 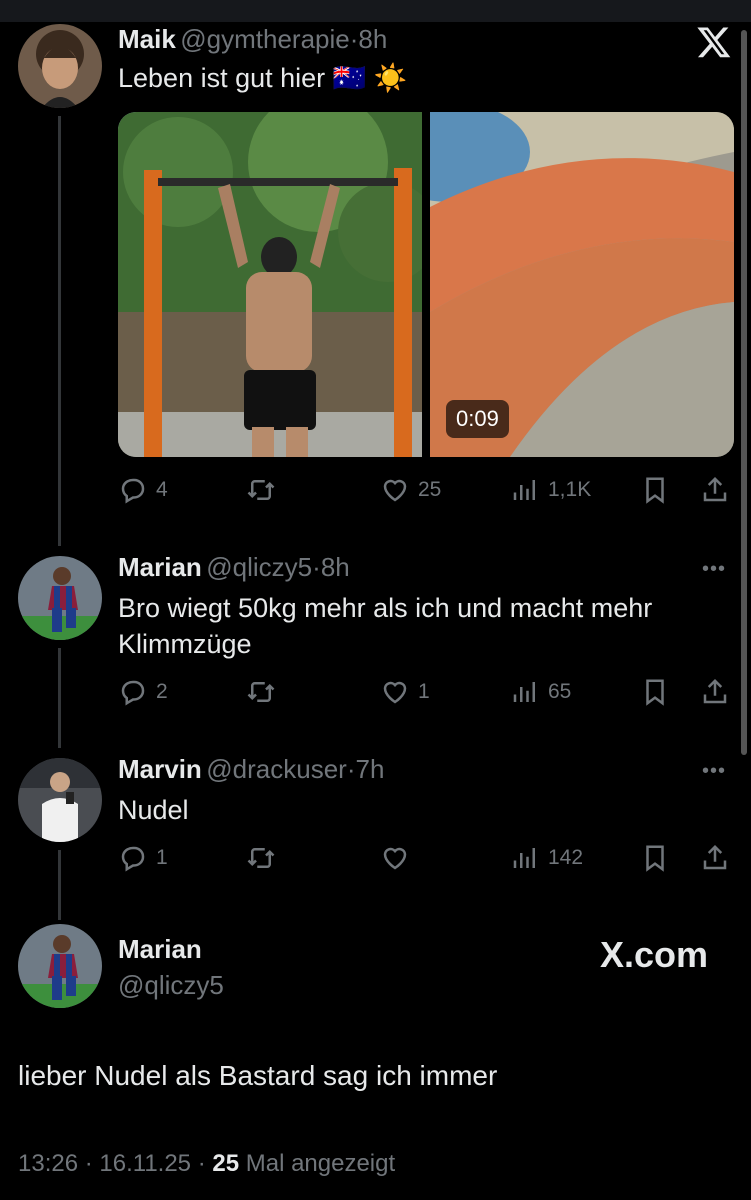 I want to click on author-handle: @gymtherapie, so click(x=264, y=39).